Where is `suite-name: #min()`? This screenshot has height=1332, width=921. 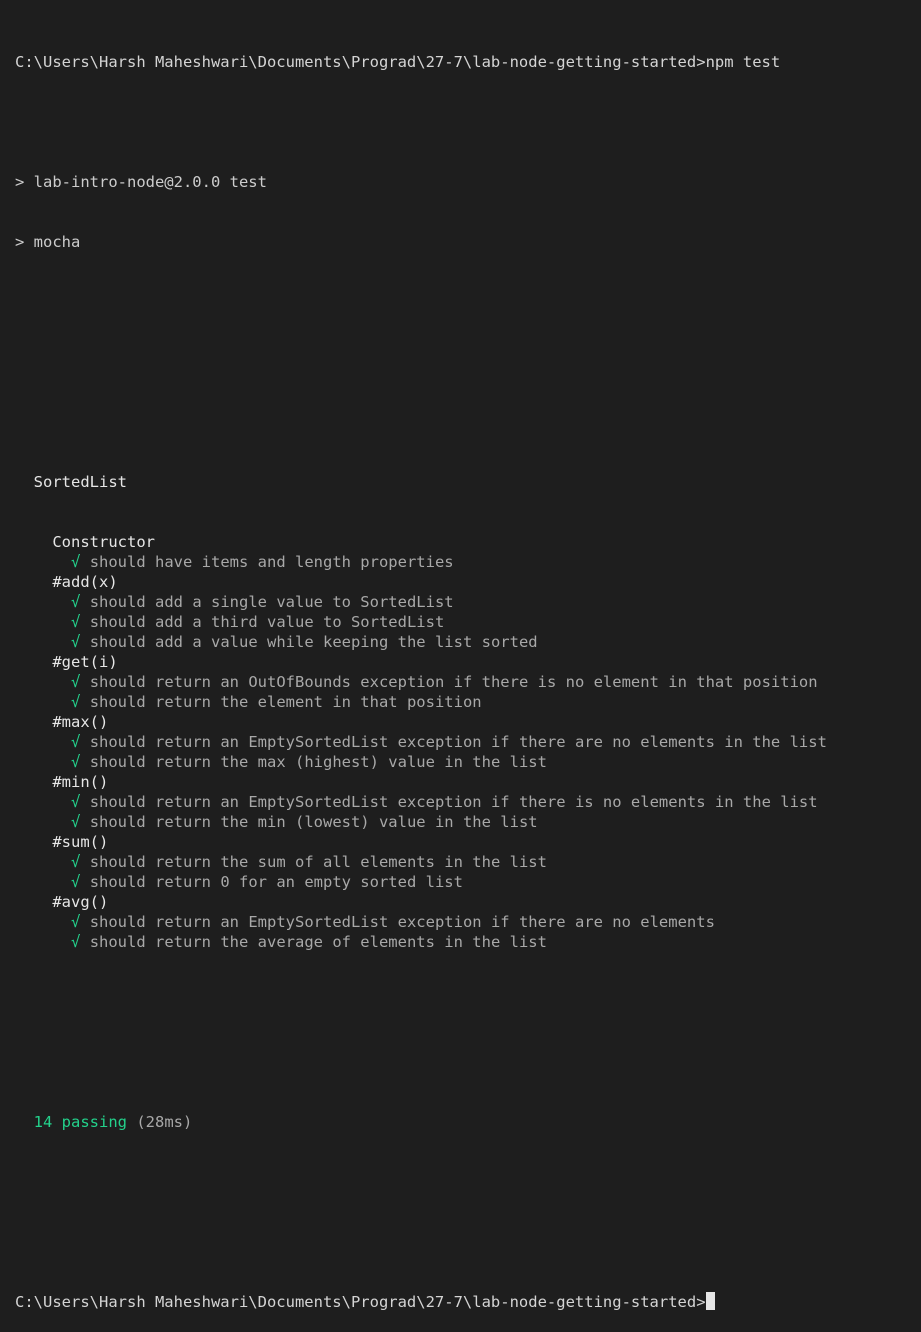
suite-name: #min() is located at coordinates (80, 782).